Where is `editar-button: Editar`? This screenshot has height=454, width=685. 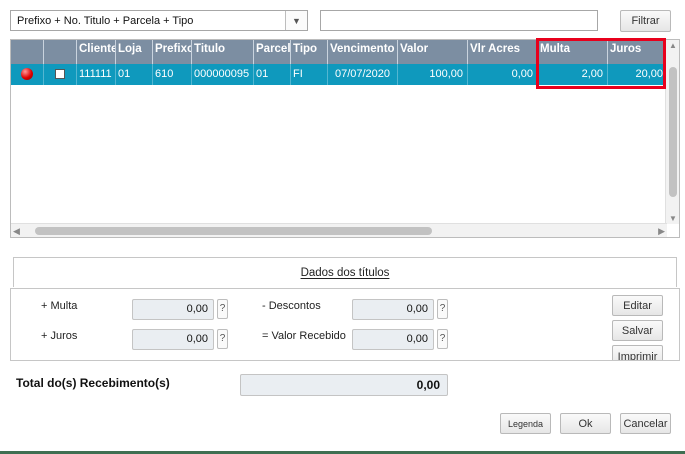 editar-button: Editar is located at coordinates (637, 305).